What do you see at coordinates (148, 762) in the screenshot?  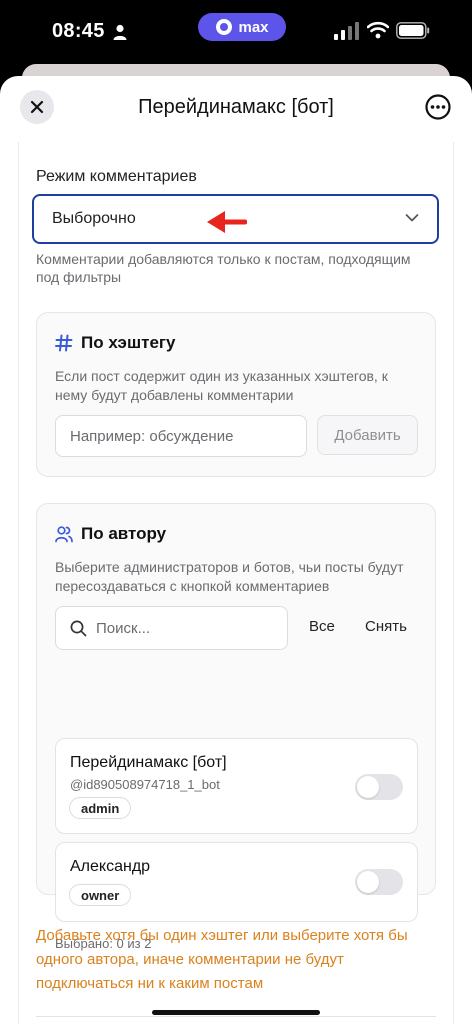 I see `author-name: Перейдинамакс [бот]` at bounding box center [148, 762].